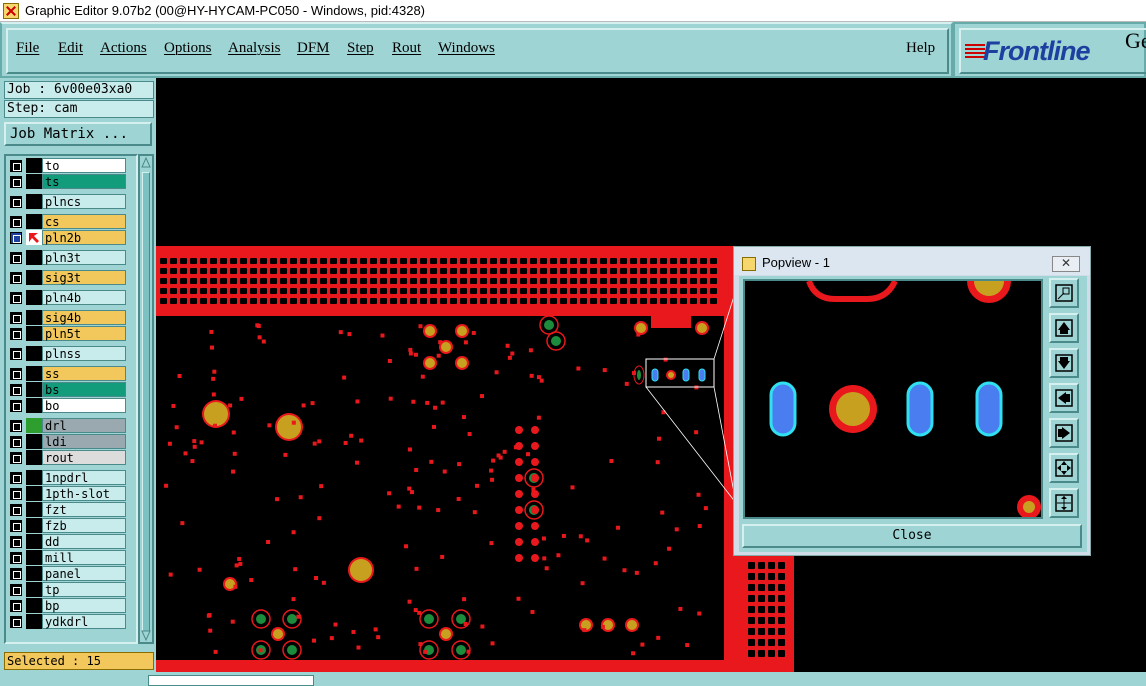 The height and width of the screenshot is (686, 1146). I want to click on layer-name: 1npdrl, so click(84, 477).